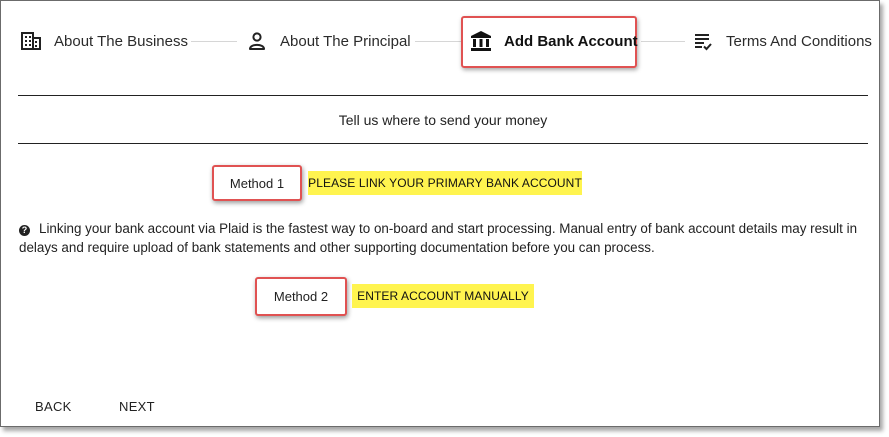 The width and height of the screenshot is (889, 437). I want to click on back-button: BACK, so click(53, 406).